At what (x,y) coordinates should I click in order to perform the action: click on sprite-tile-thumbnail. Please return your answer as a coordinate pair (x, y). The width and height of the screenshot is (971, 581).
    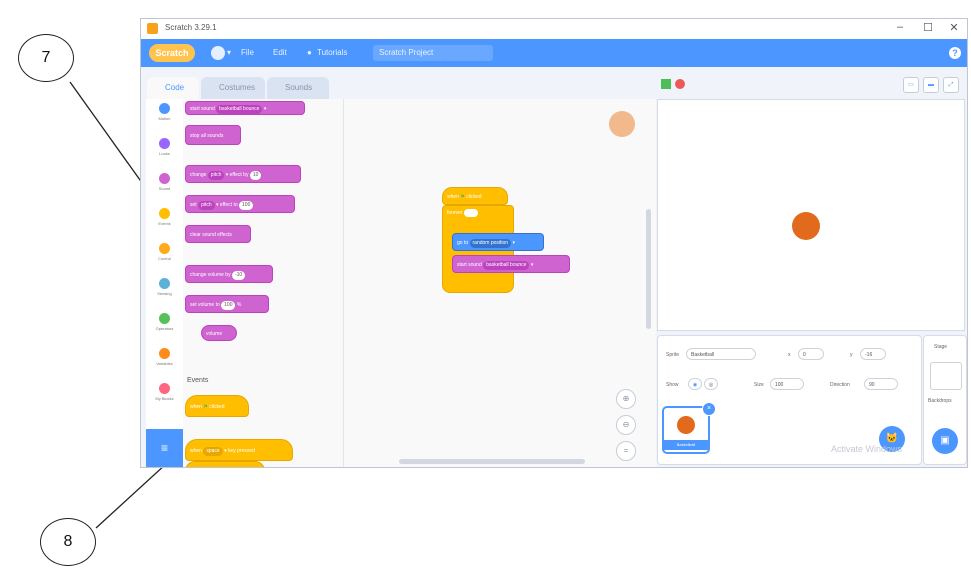
    Looking at the image, I should click on (686, 425).